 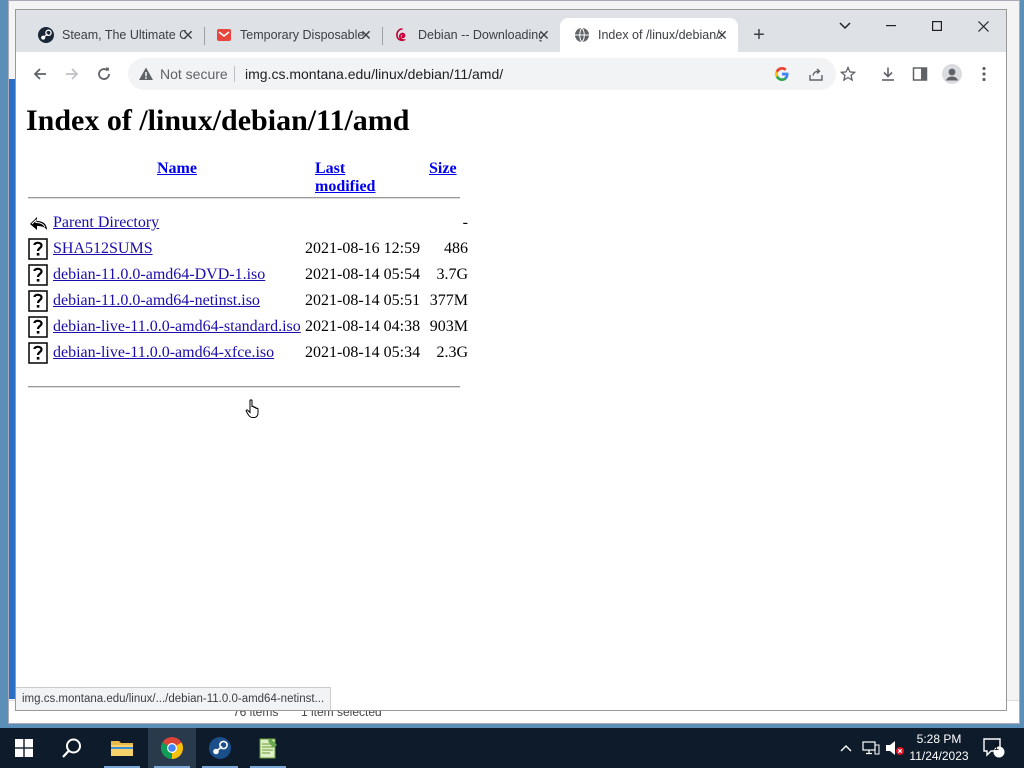 I want to click on footer-divider, so click(x=244, y=387).